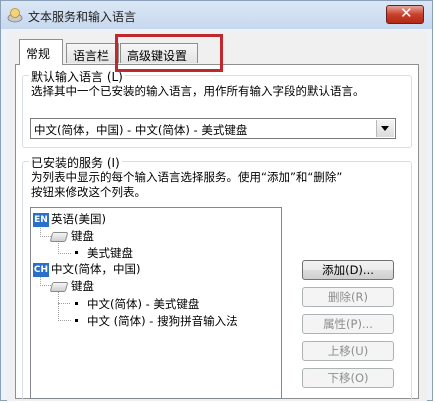 The width and height of the screenshot is (435, 403). I want to click on en-language-icon: EN, so click(41, 219).